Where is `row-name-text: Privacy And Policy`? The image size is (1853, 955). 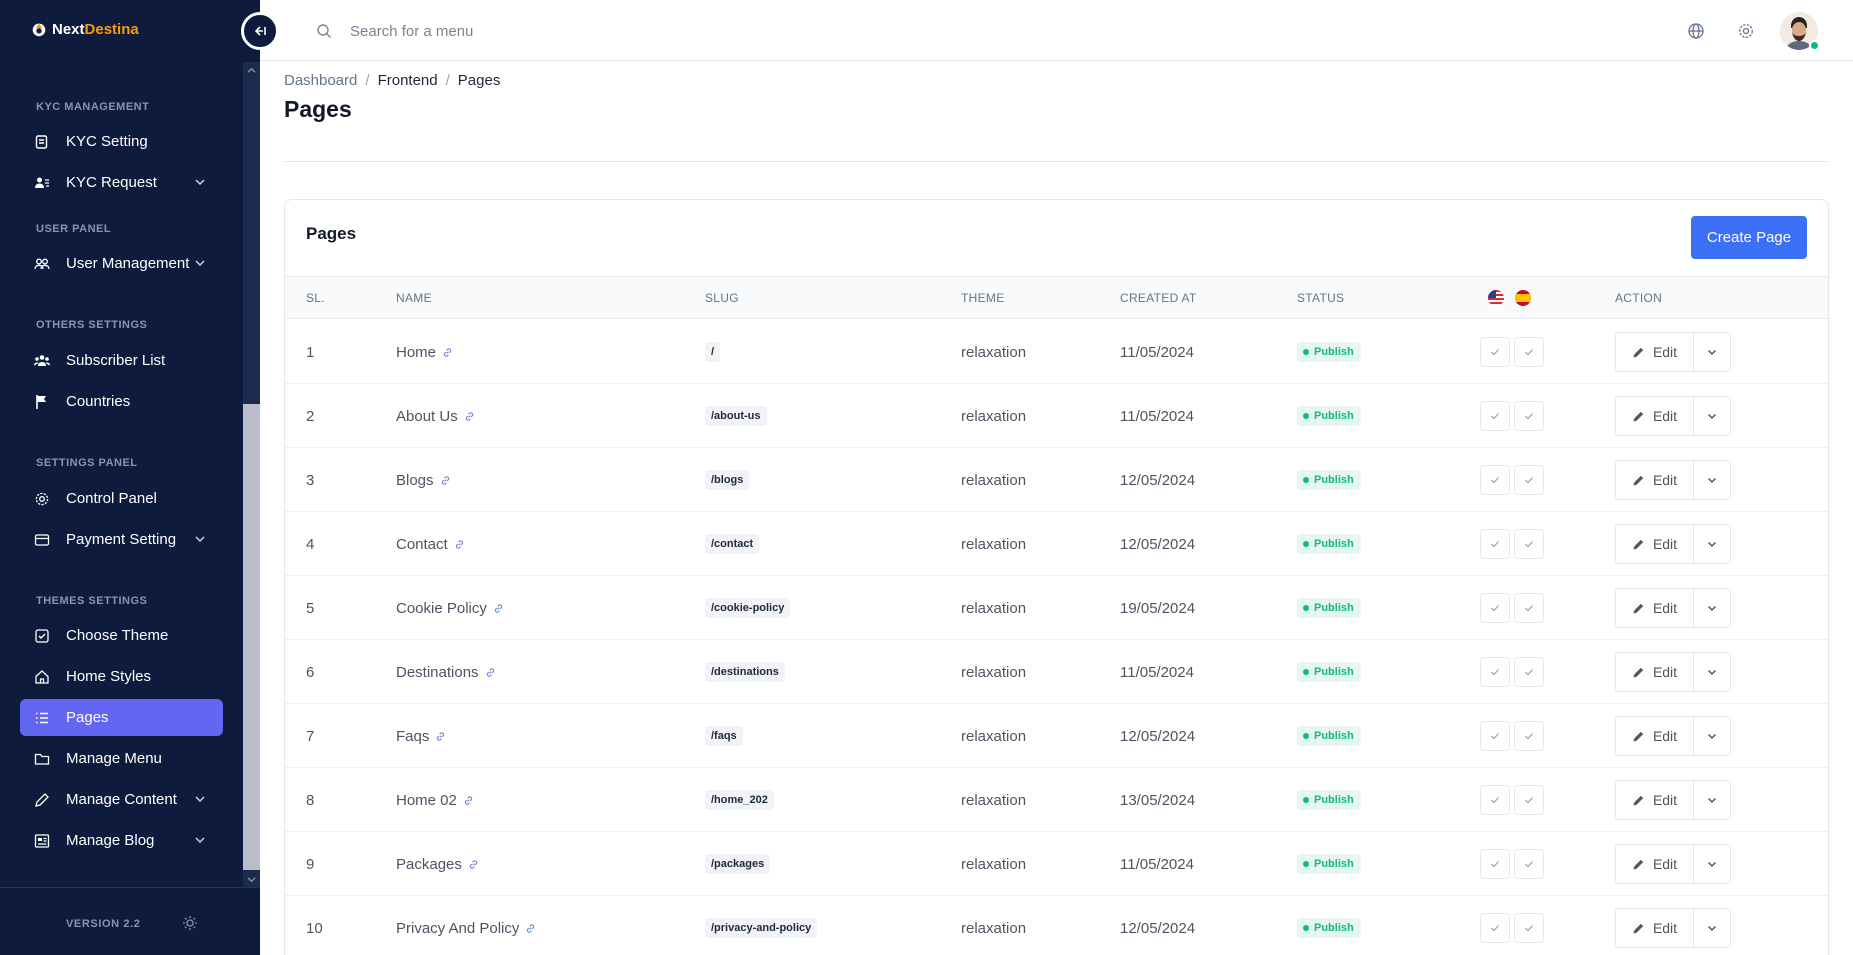
row-name-text: Privacy And Policy is located at coordinates (457, 928).